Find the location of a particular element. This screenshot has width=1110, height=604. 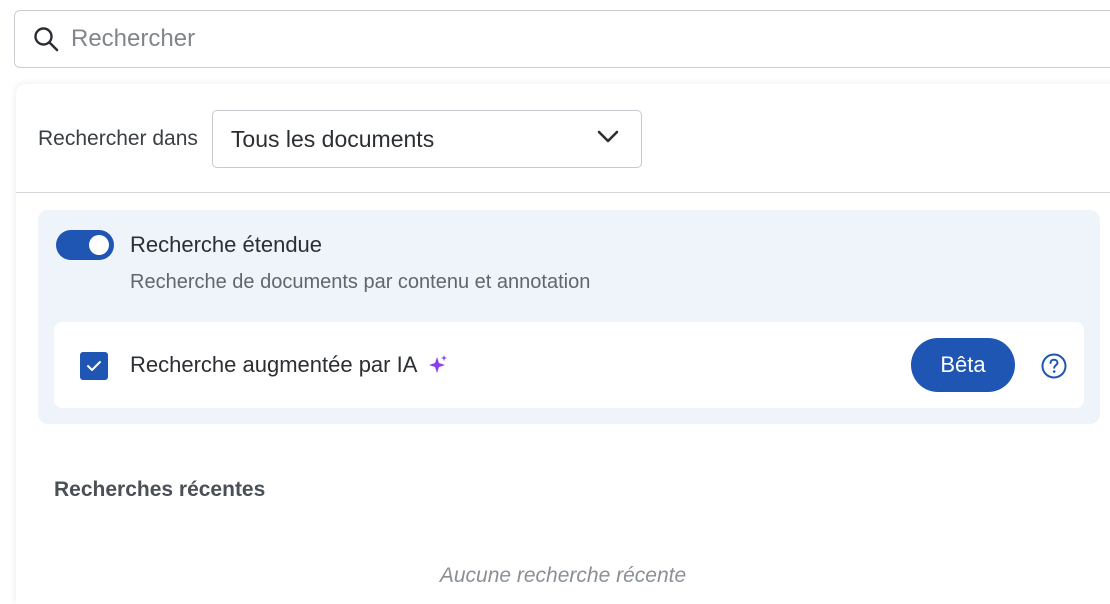

recent-searches-title: Recherches récentes is located at coordinates (160, 489).